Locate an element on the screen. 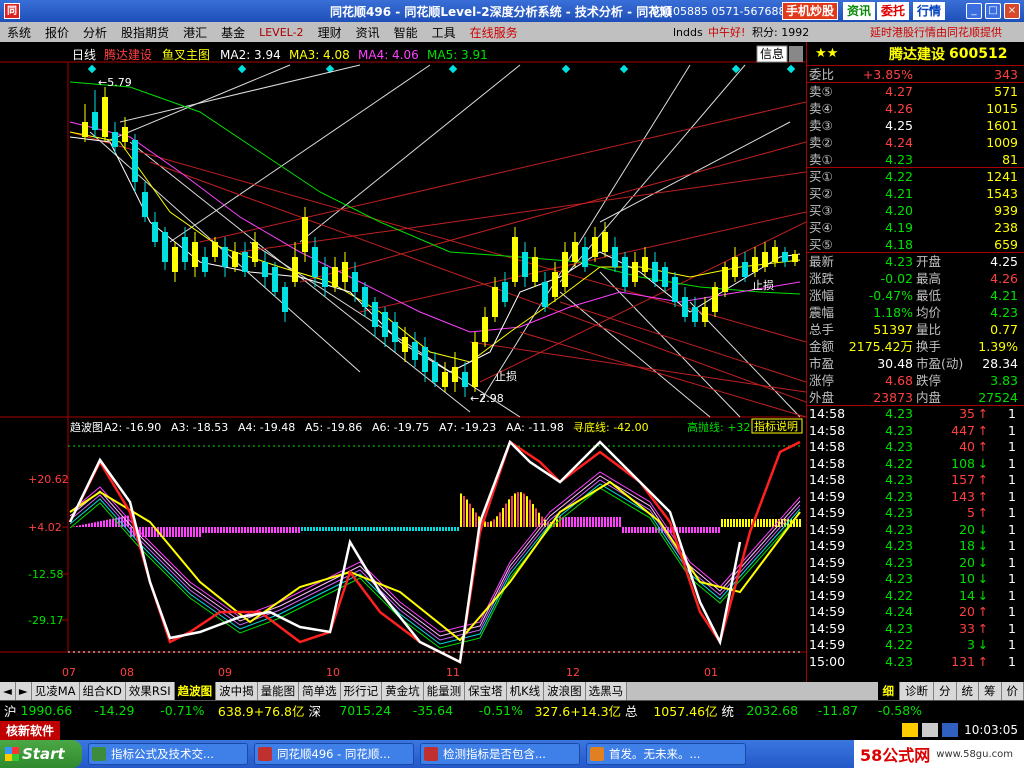 The height and width of the screenshot is (768, 1024). tick-row: 14:58 4.23 40 ↑ 1 is located at coordinates (915, 447).